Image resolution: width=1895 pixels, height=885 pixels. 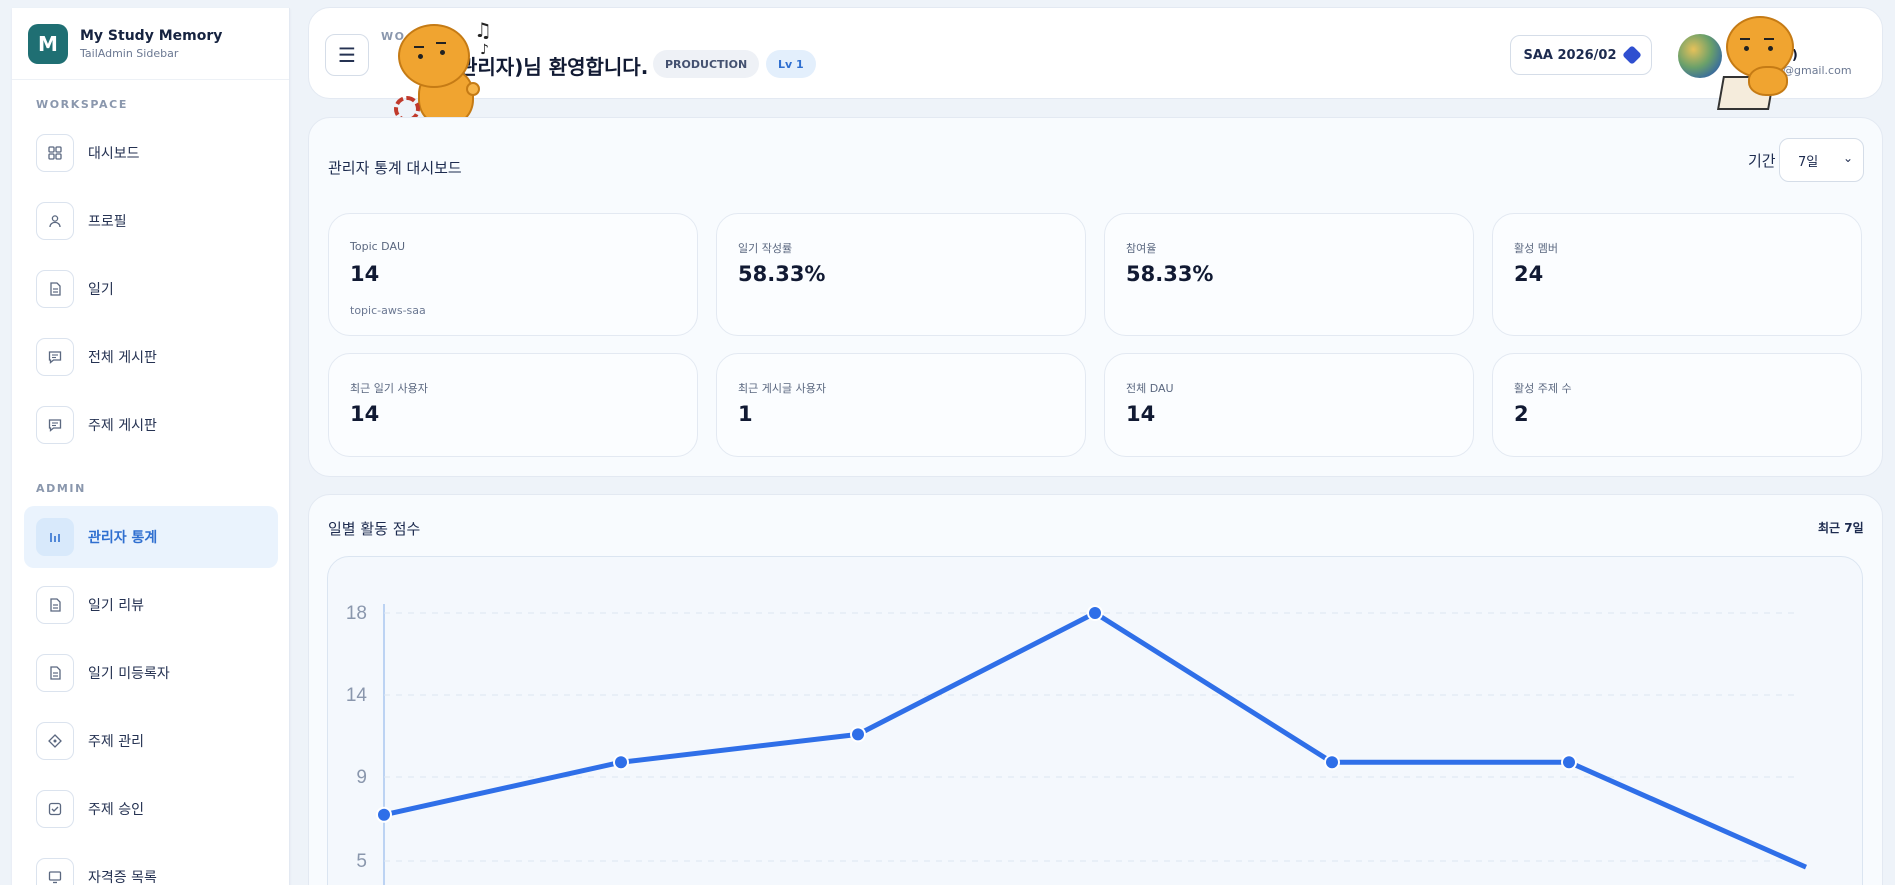 What do you see at coordinates (1821, 160) in the screenshot?
I see `period-select: 7일 ⌄` at bounding box center [1821, 160].